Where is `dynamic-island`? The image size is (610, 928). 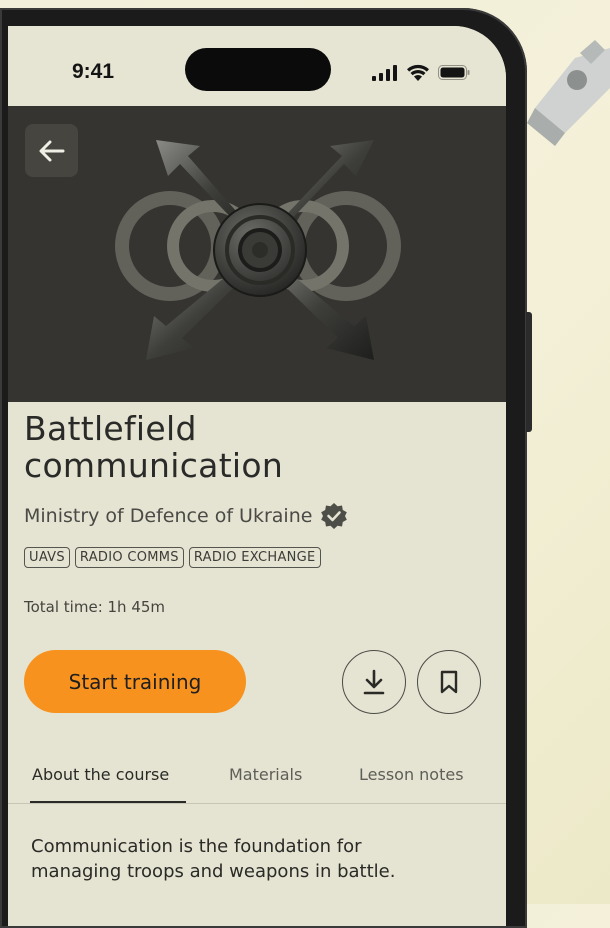 dynamic-island is located at coordinates (258, 69).